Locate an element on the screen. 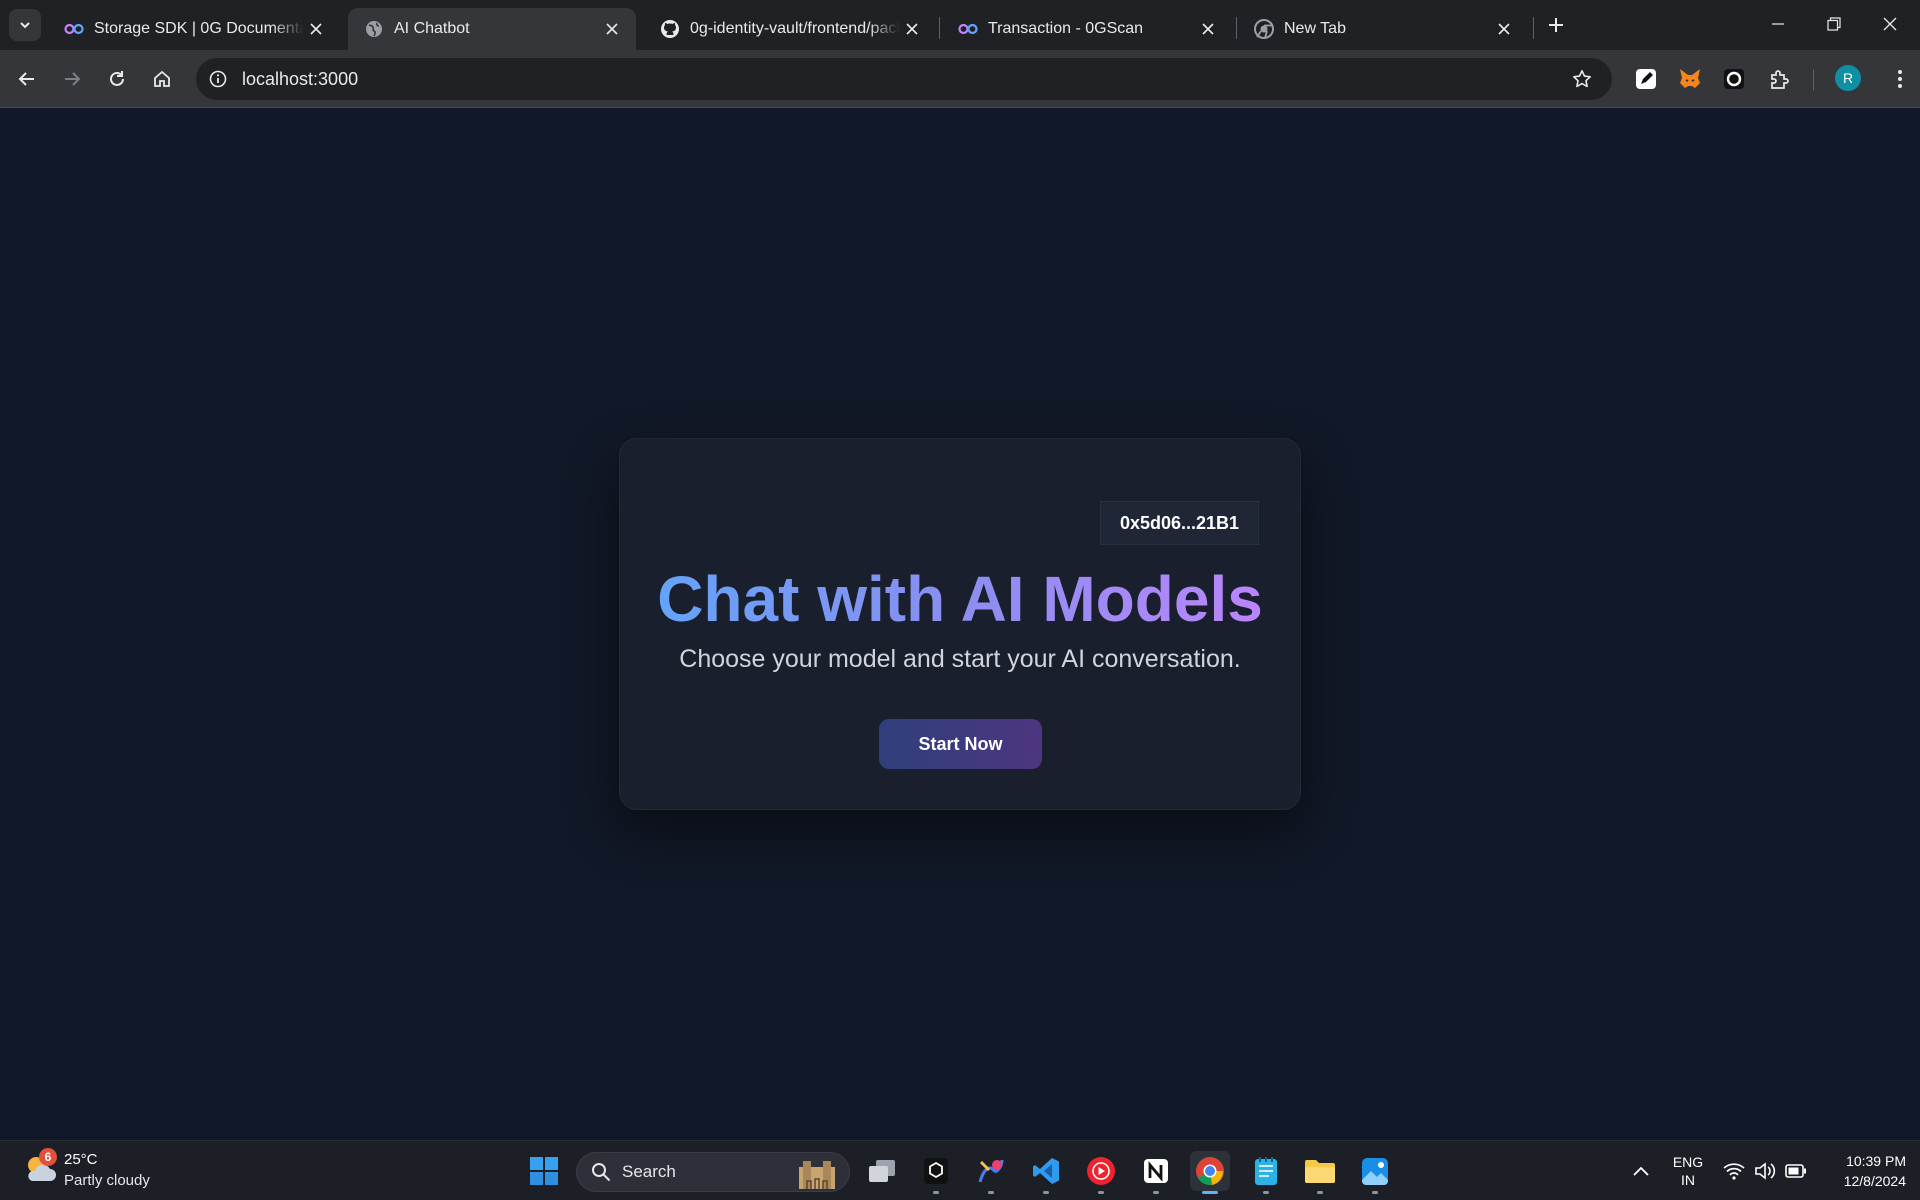 The width and height of the screenshot is (1920, 1200). draw-app-icon is located at coordinates (991, 1171).